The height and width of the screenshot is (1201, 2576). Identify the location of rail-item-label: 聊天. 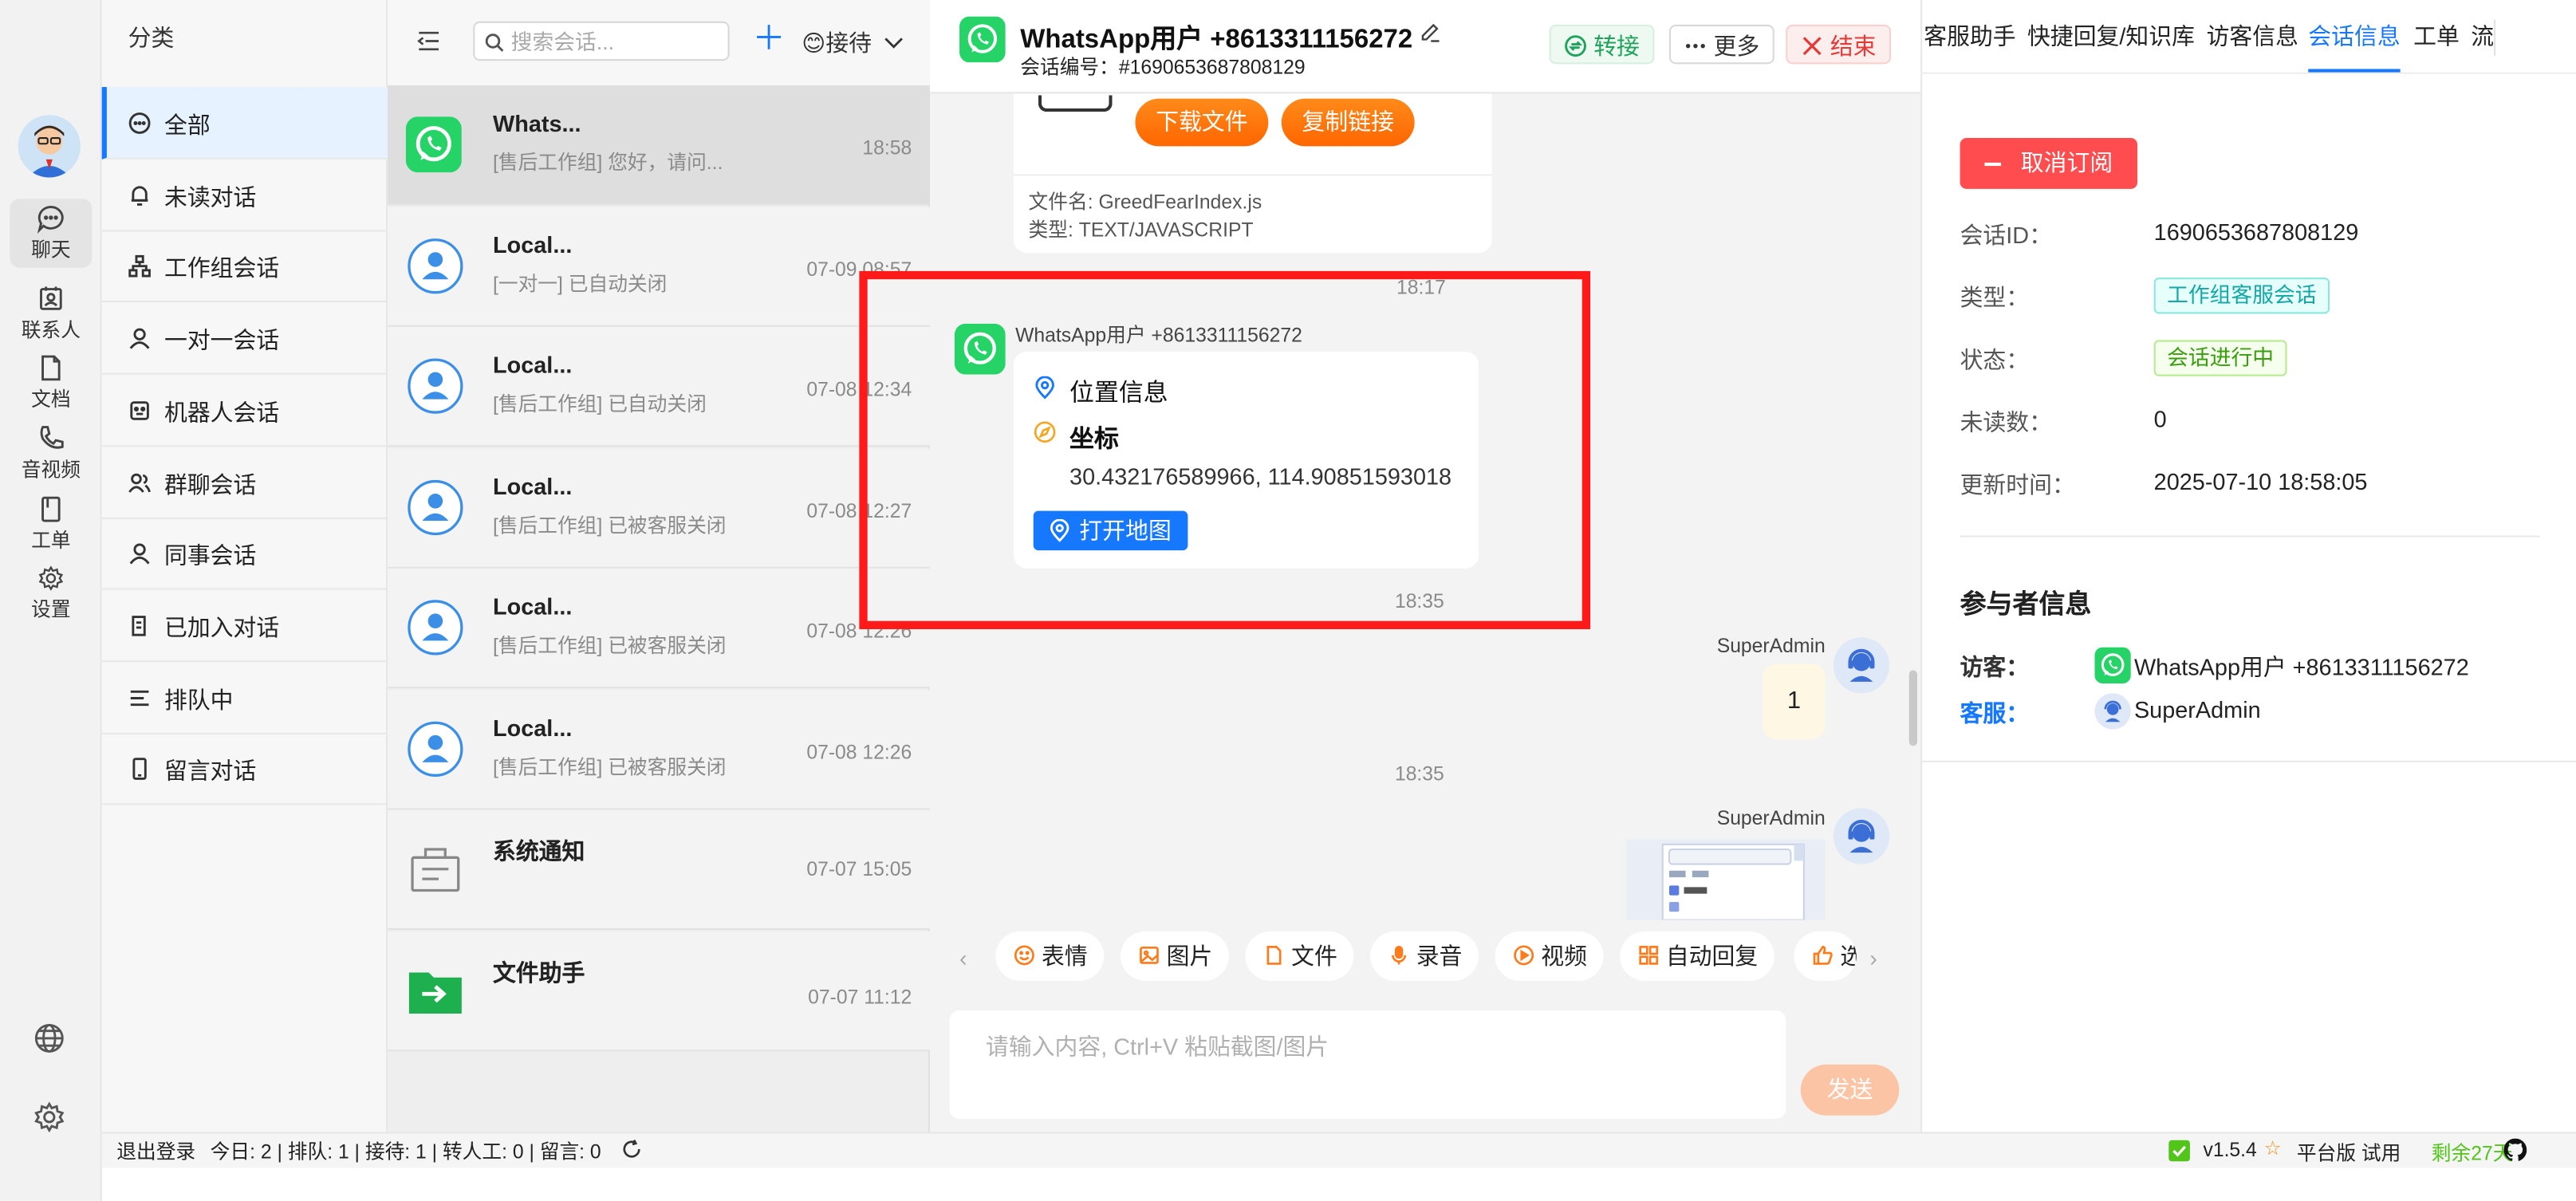
(51, 250).